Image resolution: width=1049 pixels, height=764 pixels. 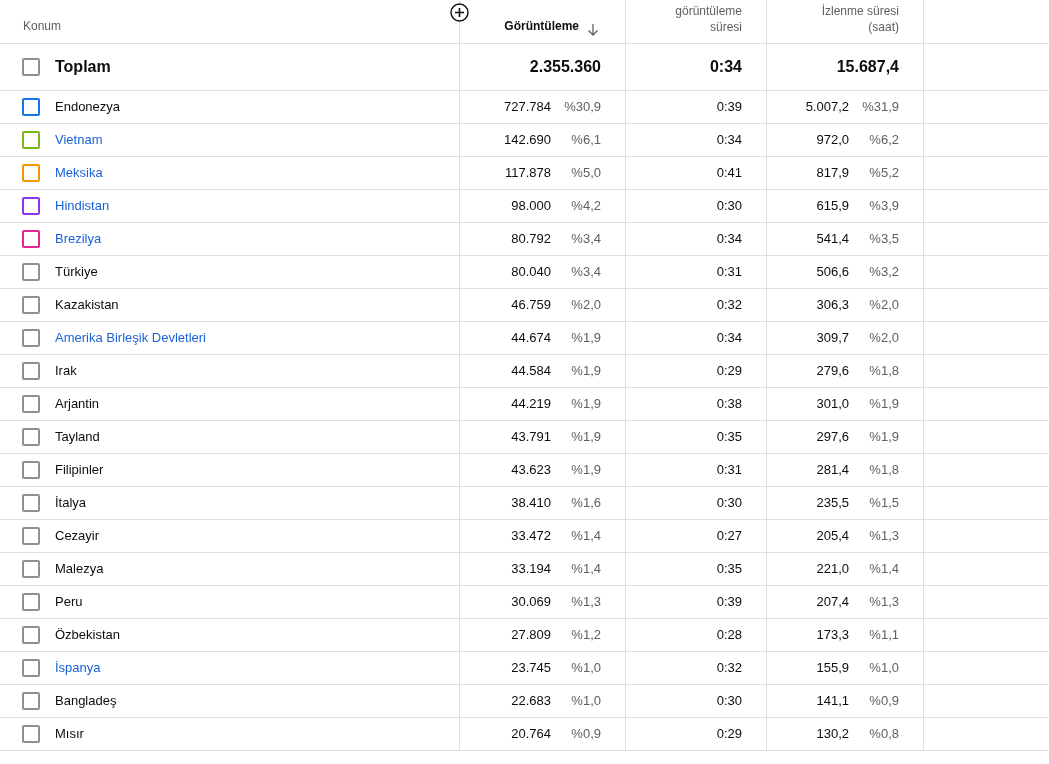 I want to click on table-cell-text: 33.472, so click(x=531, y=536).